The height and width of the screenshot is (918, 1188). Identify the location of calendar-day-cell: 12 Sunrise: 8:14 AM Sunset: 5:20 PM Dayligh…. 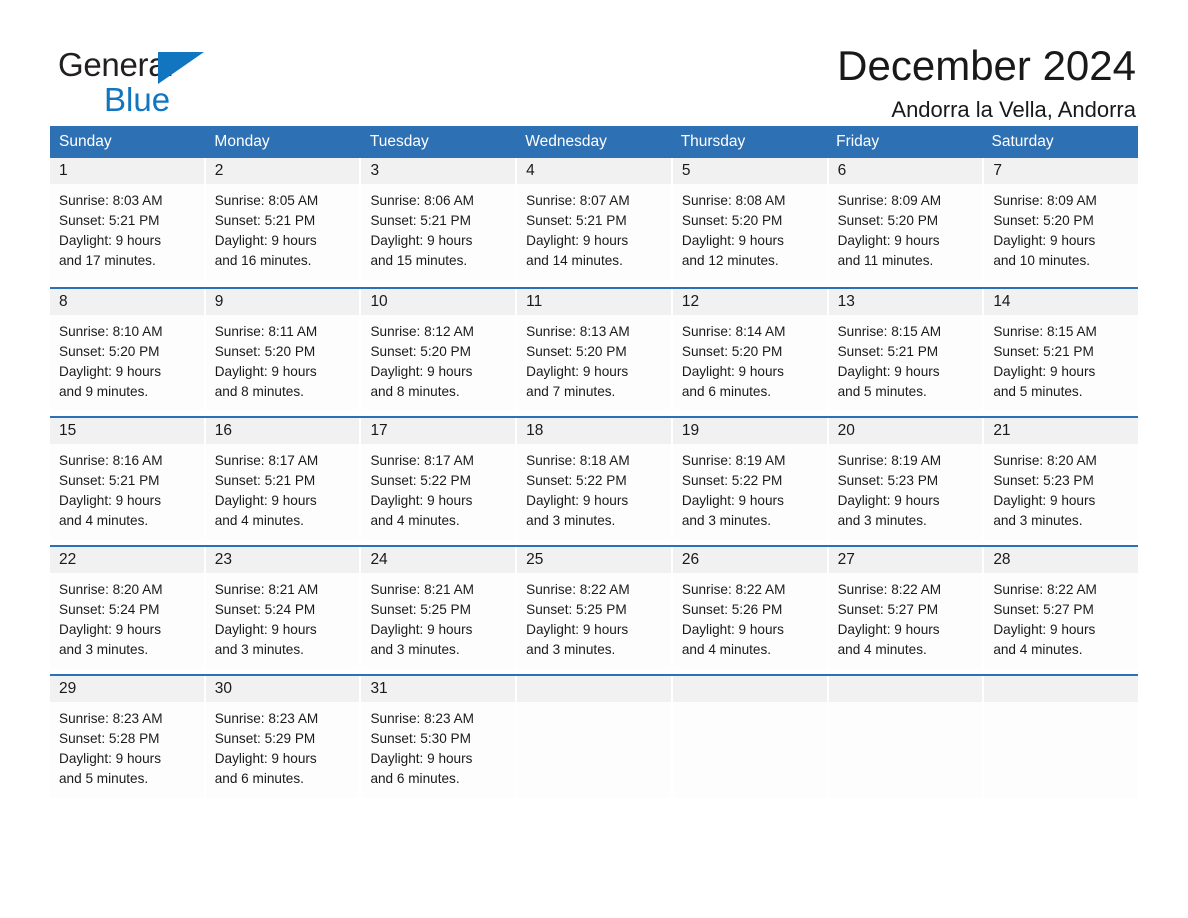
(750, 350).